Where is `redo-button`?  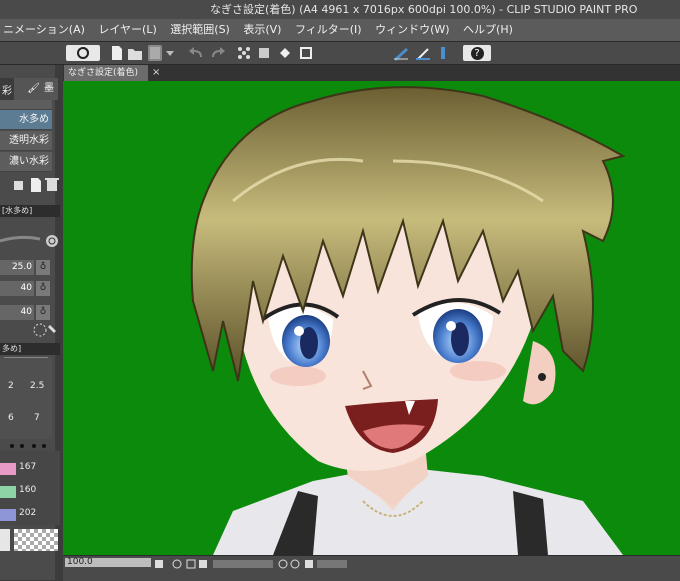
redo-button is located at coordinates (217, 53).